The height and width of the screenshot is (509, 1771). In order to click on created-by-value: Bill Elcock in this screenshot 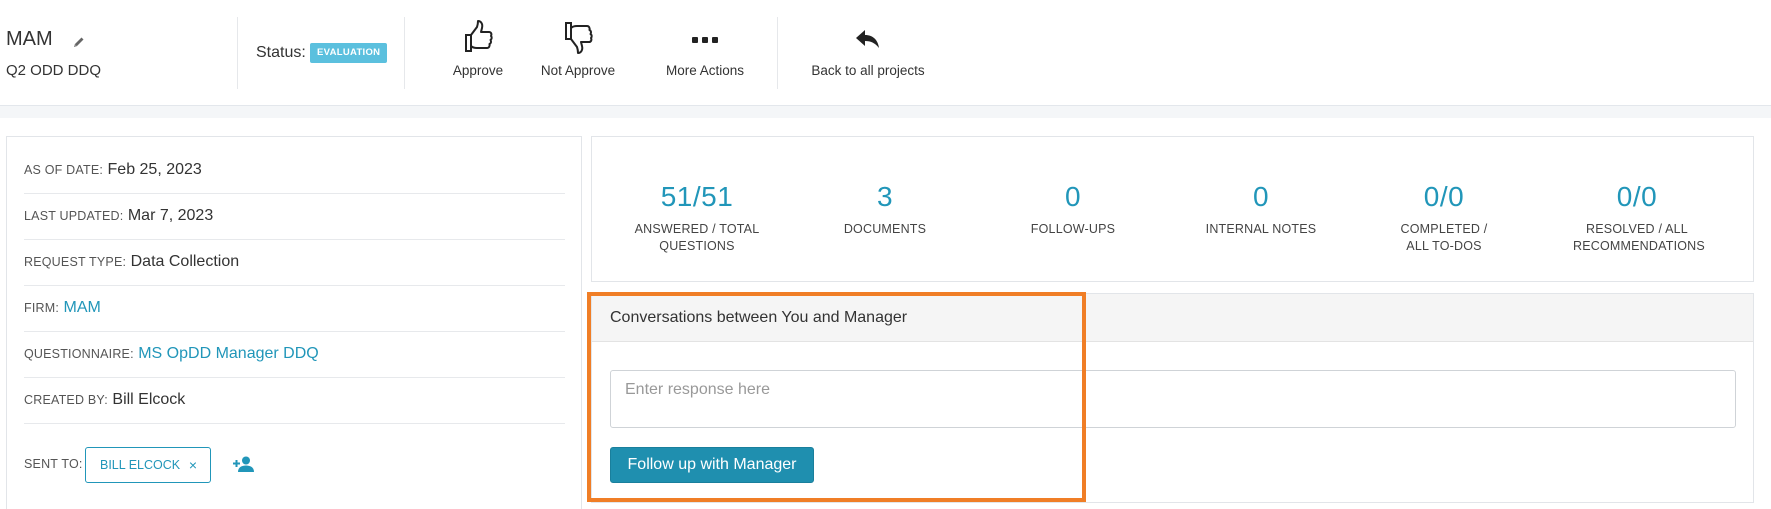, I will do `click(149, 399)`.